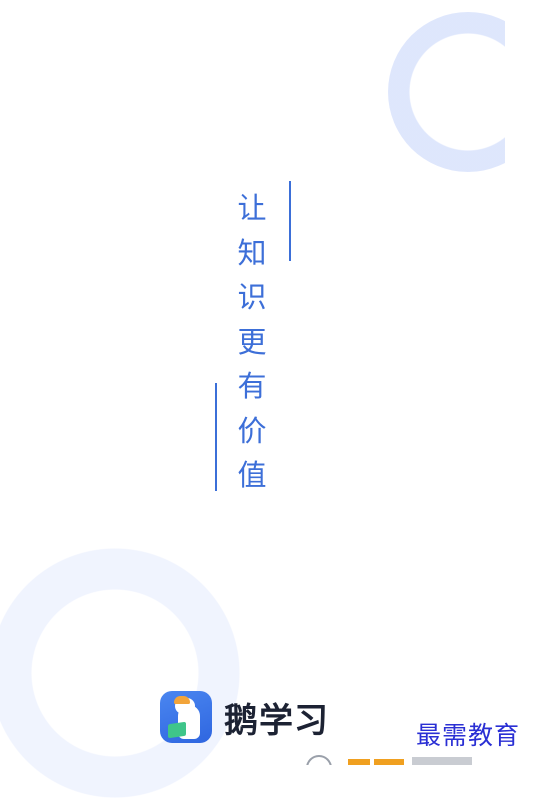  I want to click on brand-lockup: 鹅学习, so click(244, 717).